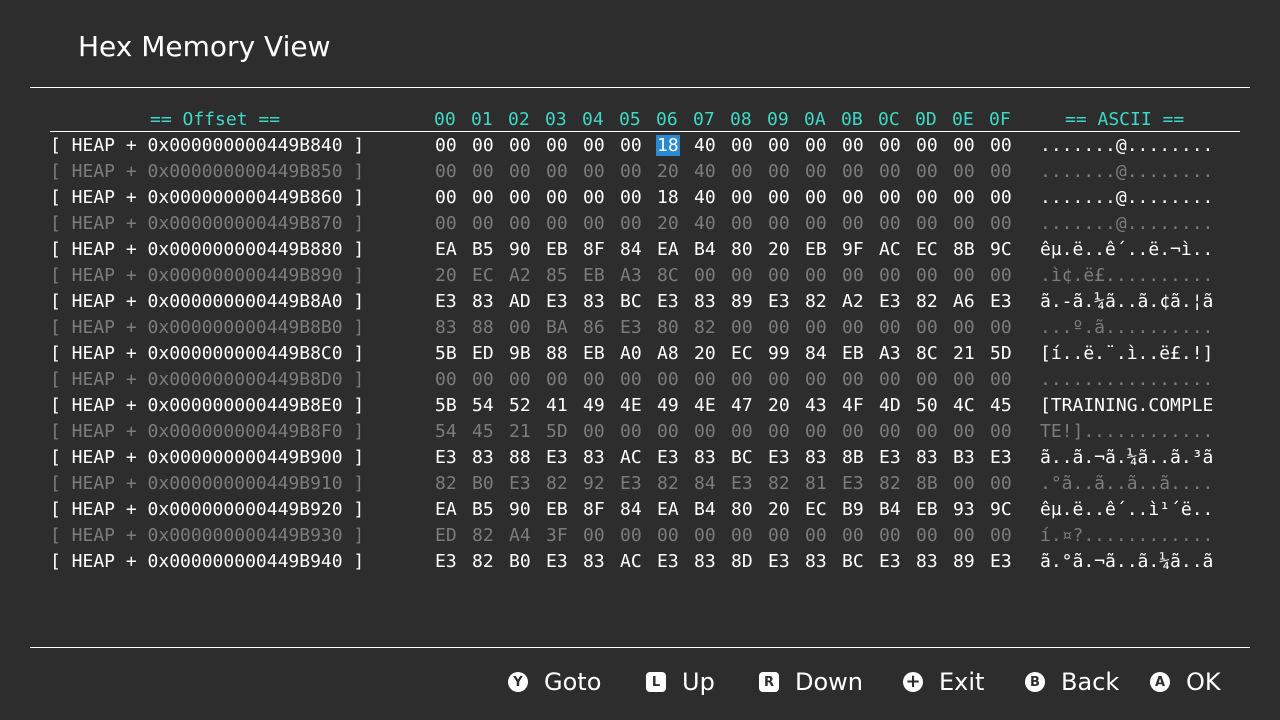  Describe the element at coordinates (637, 276) in the screenshot. I see `byte-cell: A3` at that location.